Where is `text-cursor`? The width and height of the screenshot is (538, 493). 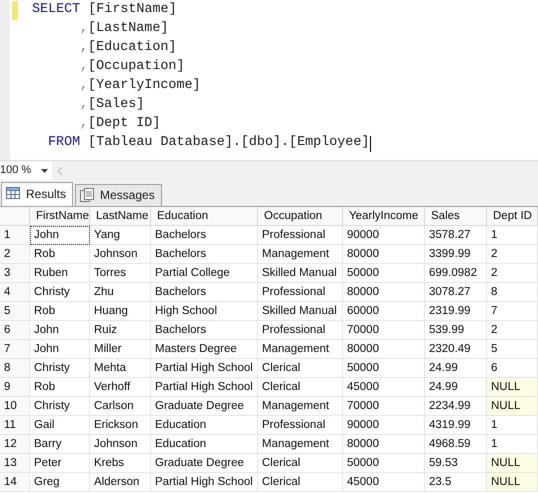
text-cursor is located at coordinates (371, 144).